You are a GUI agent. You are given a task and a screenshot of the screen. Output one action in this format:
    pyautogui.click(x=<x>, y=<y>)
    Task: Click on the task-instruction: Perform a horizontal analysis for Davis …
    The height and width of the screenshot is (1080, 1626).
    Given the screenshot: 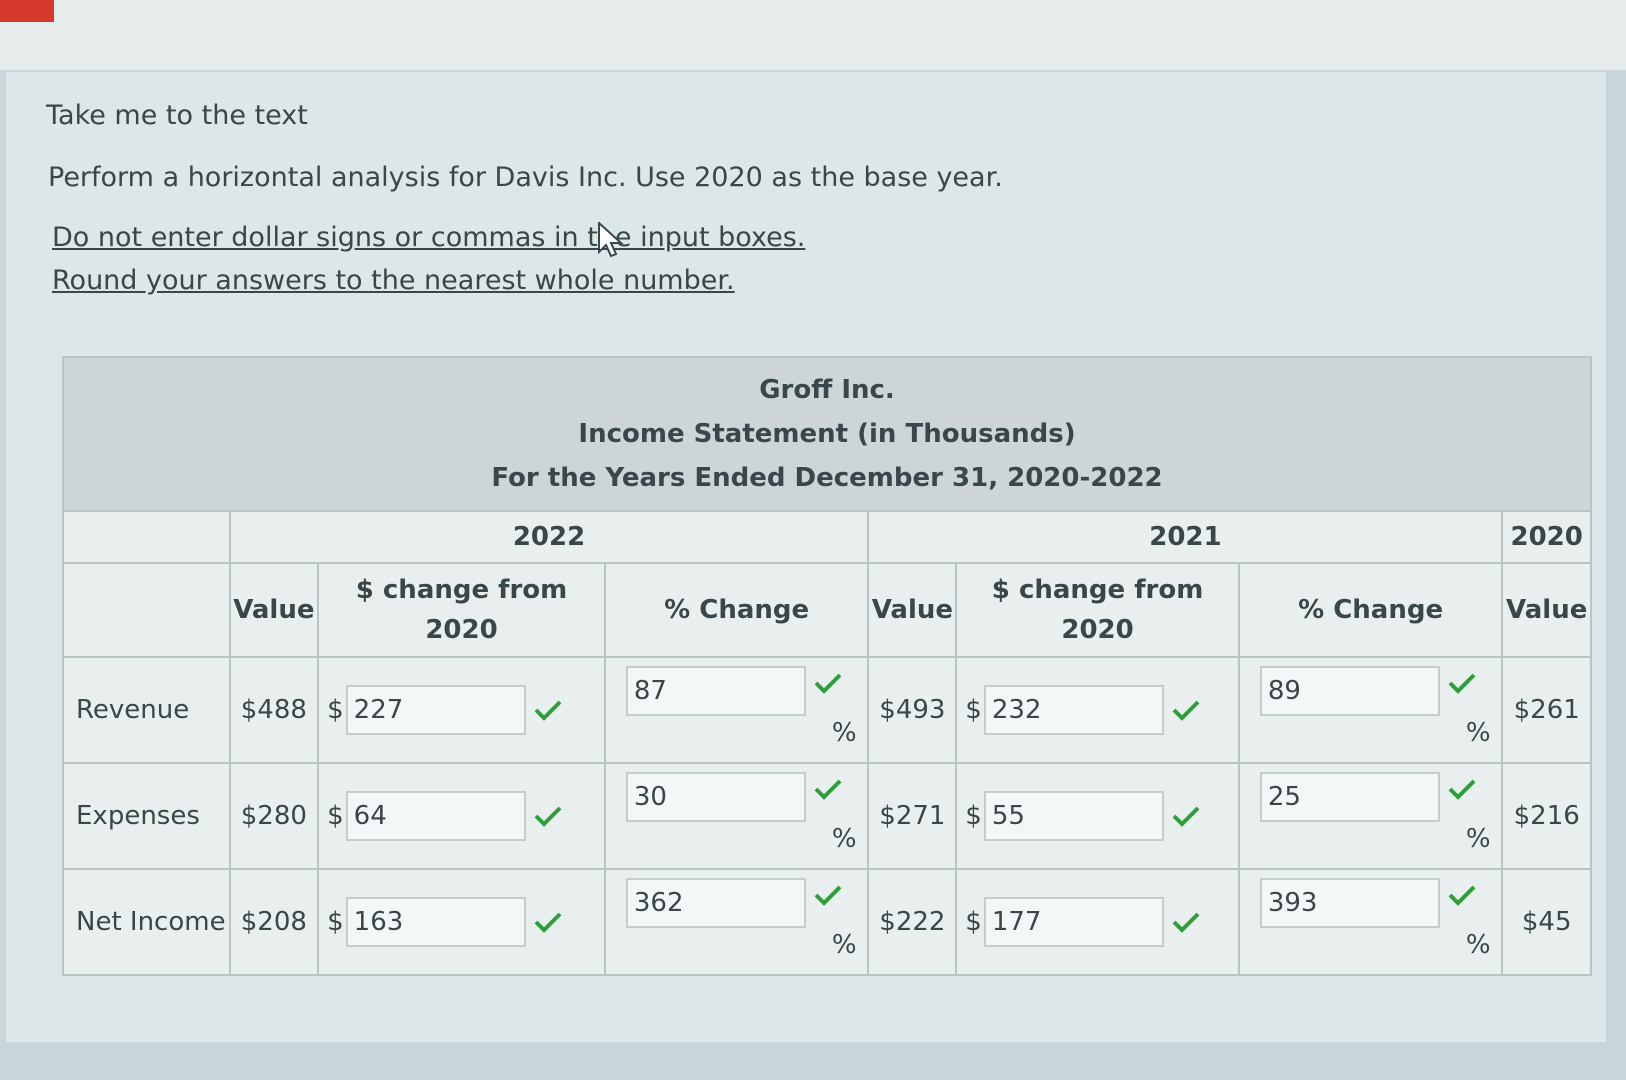 What is the action you would take?
    pyautogui.click(x=525, y=177)
    